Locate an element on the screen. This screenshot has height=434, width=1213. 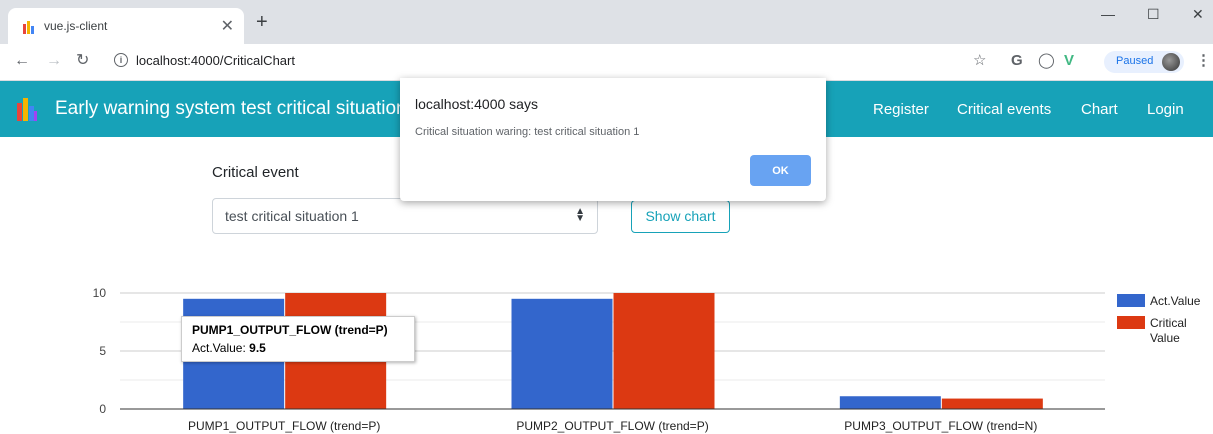
nav-link-chart: Chart is located at coordinates (1099, 109).